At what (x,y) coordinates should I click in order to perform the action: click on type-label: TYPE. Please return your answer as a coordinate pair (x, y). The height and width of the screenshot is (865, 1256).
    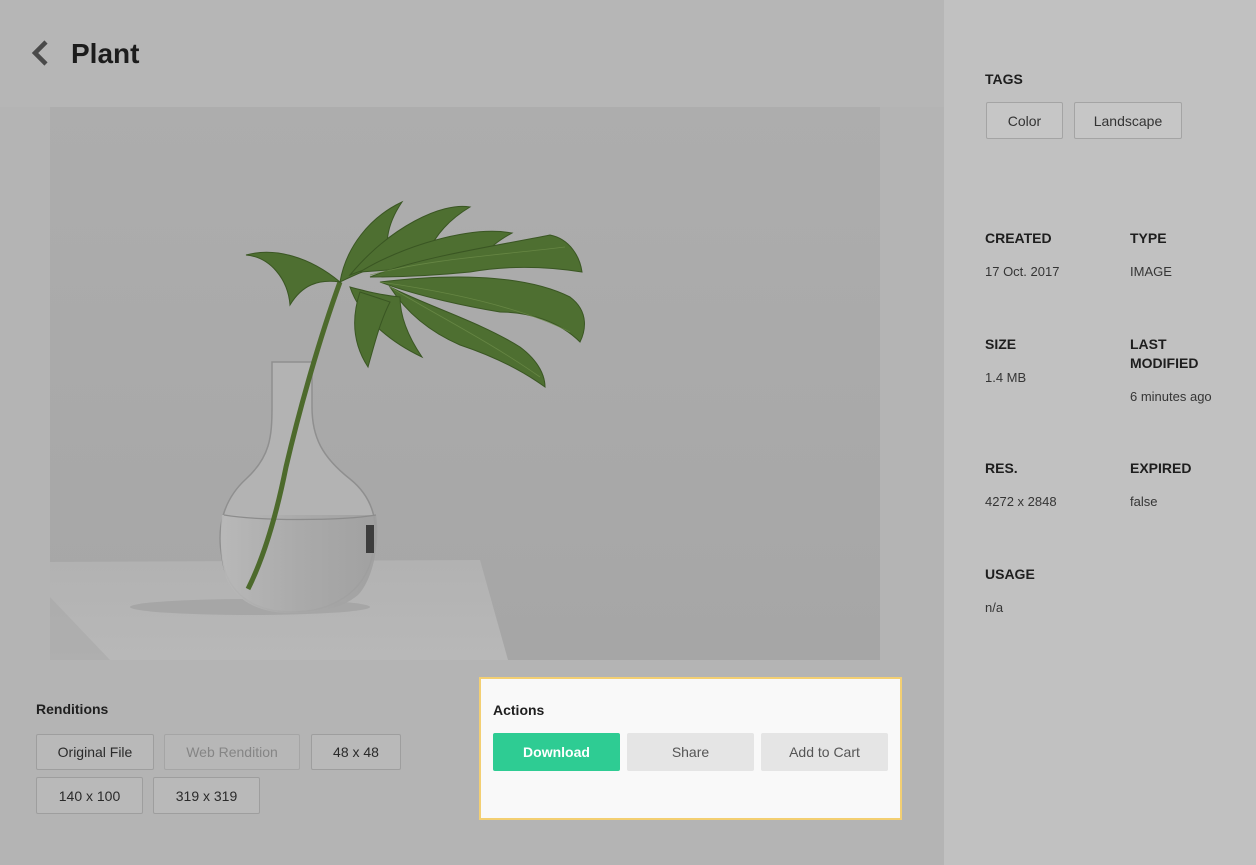
    Looking at the image, I should click on (1148, 238).